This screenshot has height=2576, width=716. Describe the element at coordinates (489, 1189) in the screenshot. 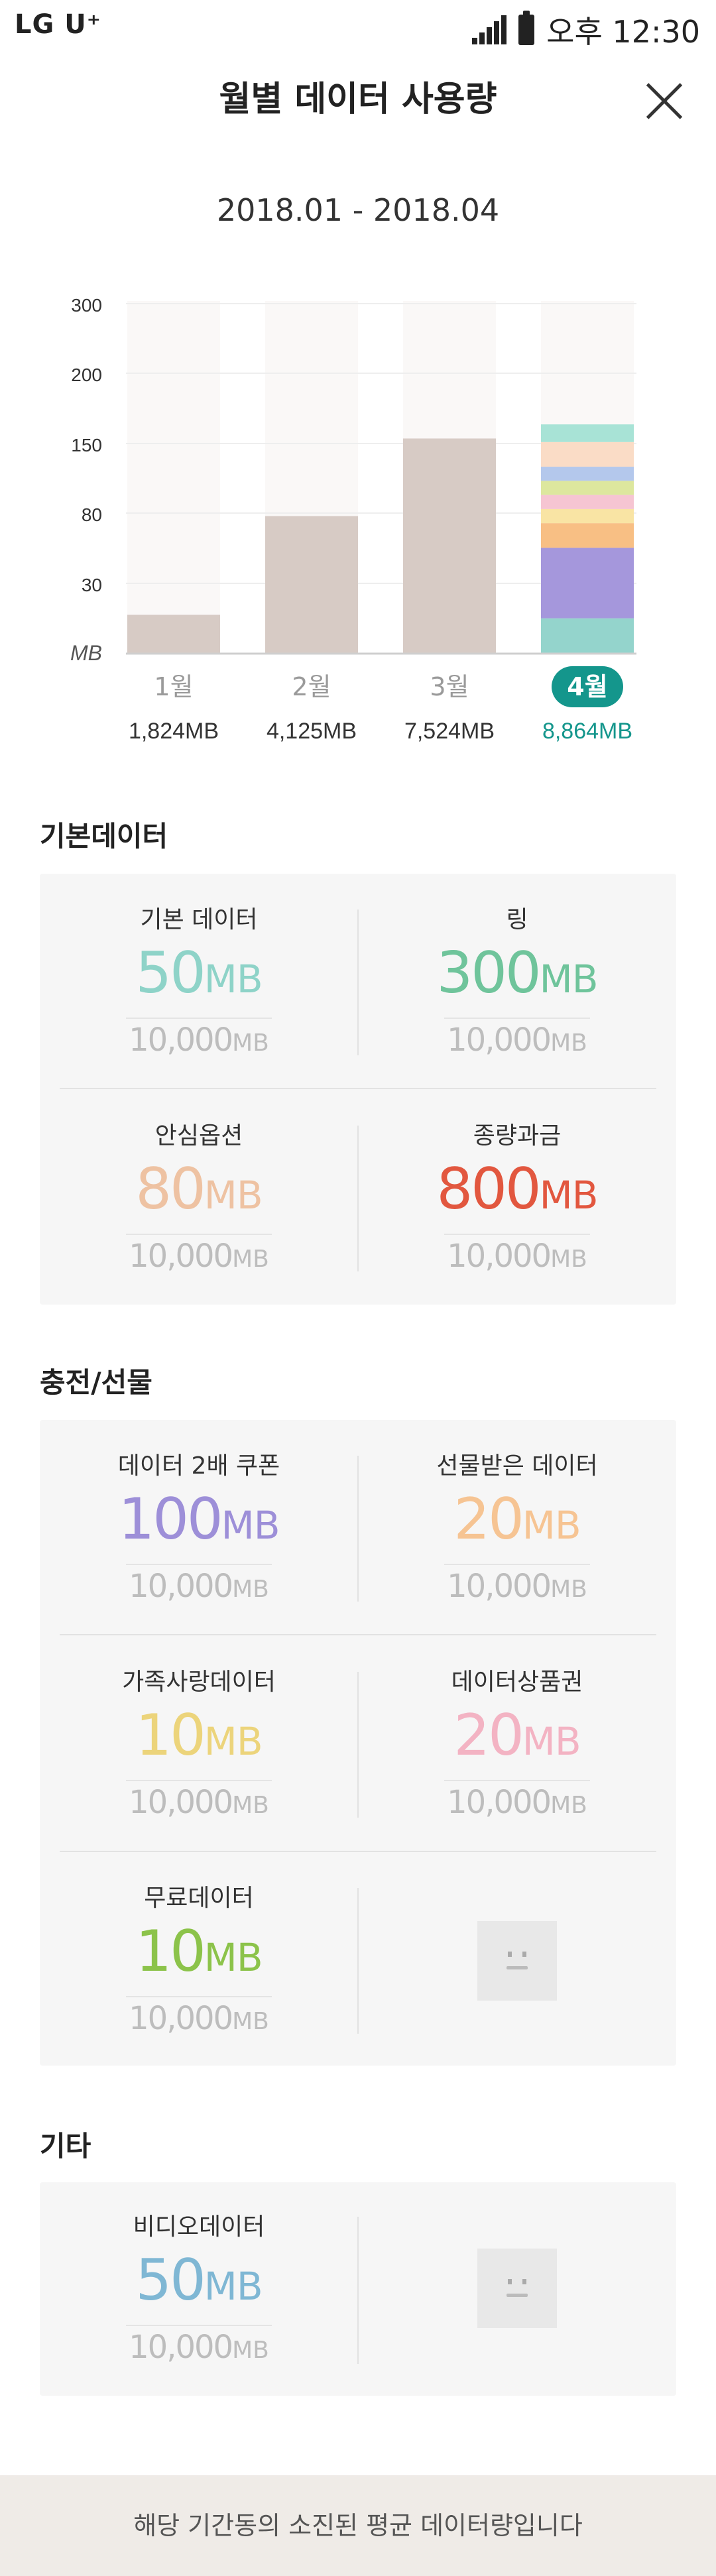

I see `value-number: 800` at that location.